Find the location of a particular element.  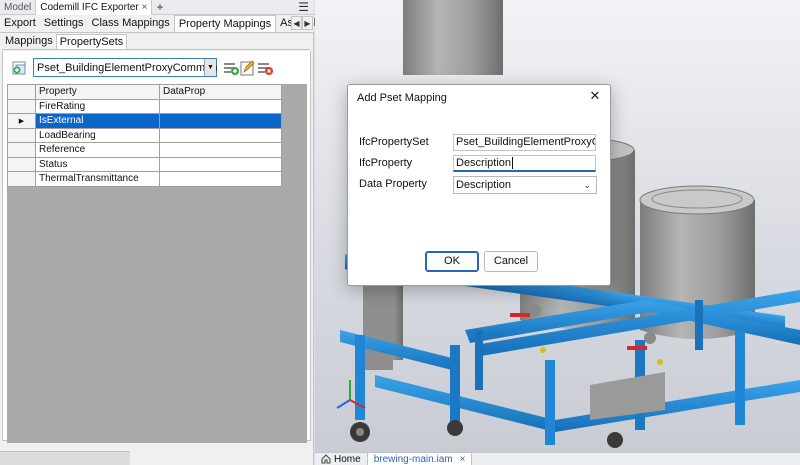

table-row: Reference is located at coordinates (144, 150).